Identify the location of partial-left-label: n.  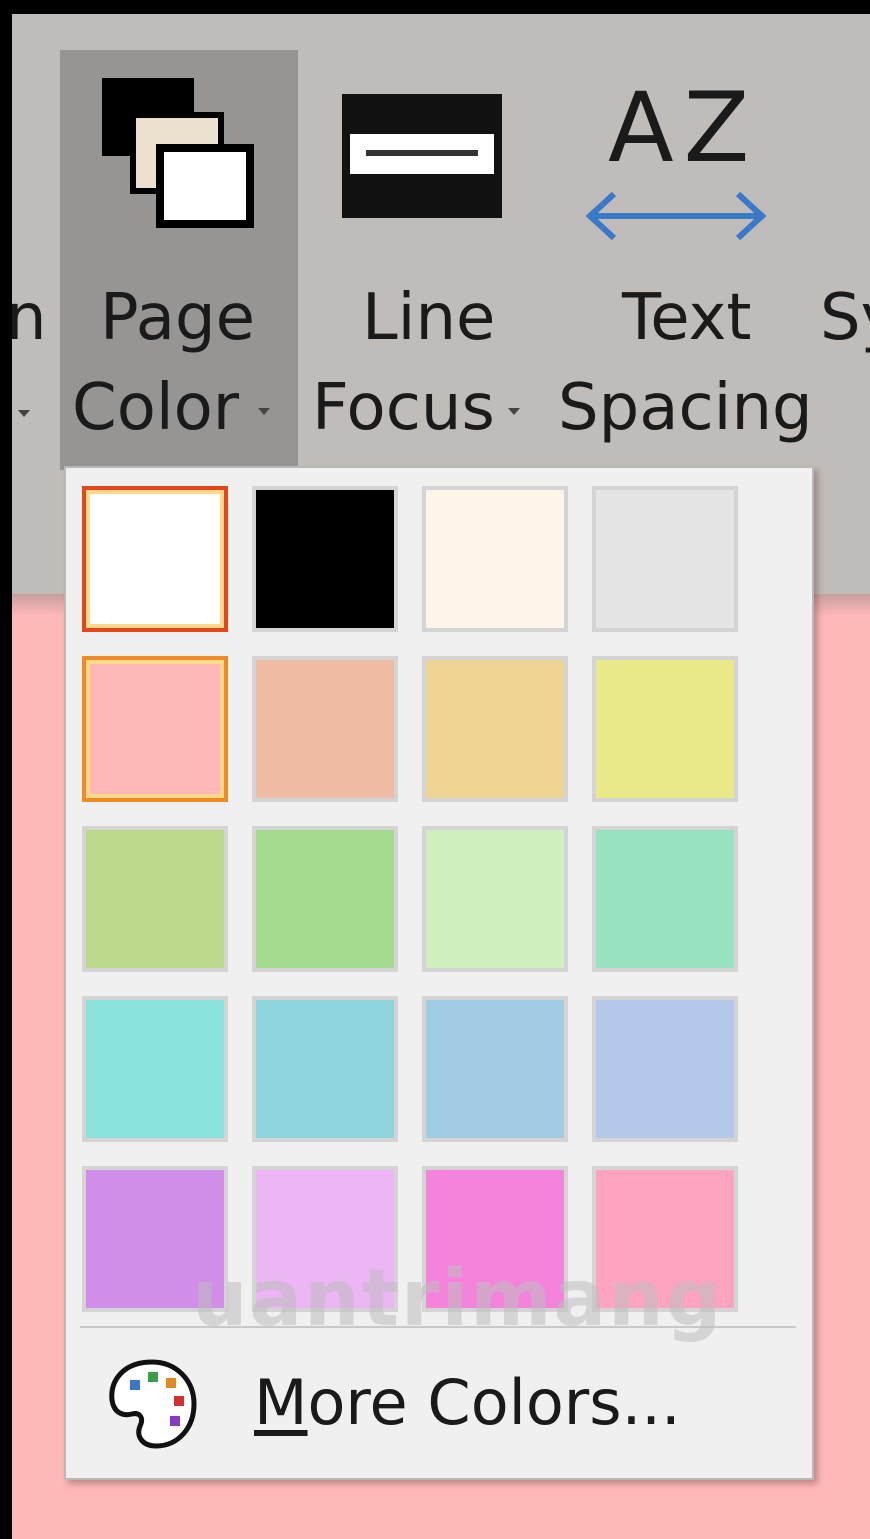
(29, 318).